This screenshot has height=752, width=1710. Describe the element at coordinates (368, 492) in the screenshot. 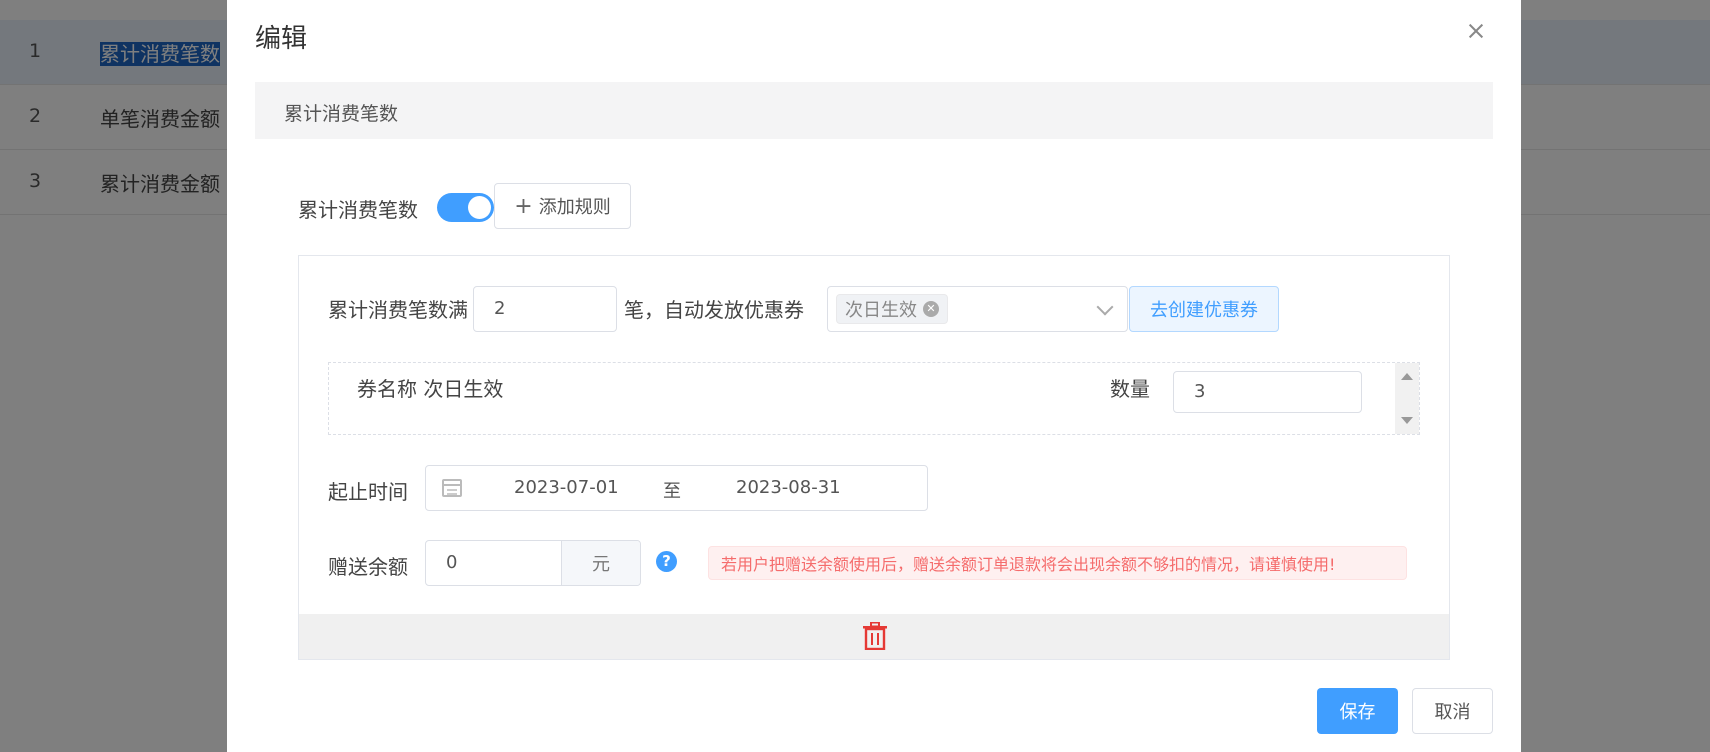

I see `date-label: 起止时间` at that location.